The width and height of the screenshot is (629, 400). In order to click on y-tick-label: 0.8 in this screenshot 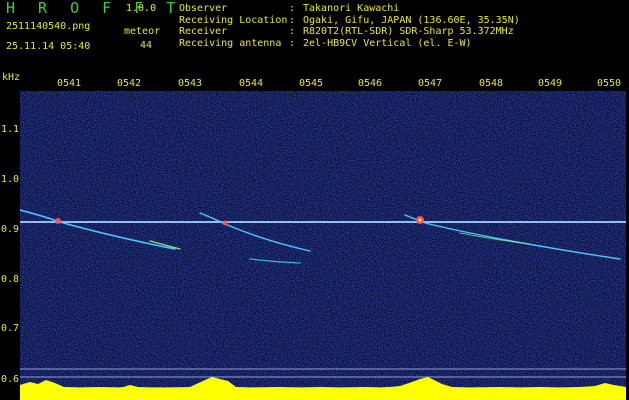, I will do `click(10, 279)`.